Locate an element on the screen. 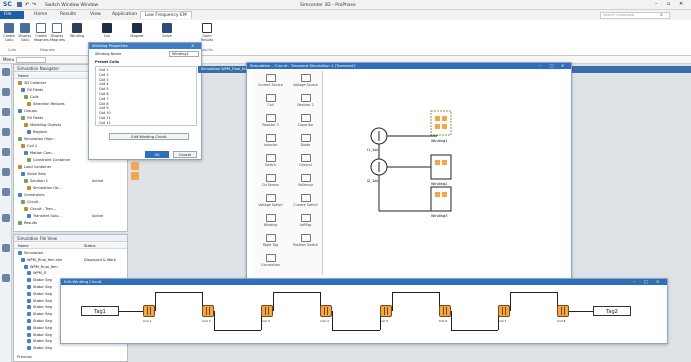  menu-button: Menu is located at coordinates (8, 59).